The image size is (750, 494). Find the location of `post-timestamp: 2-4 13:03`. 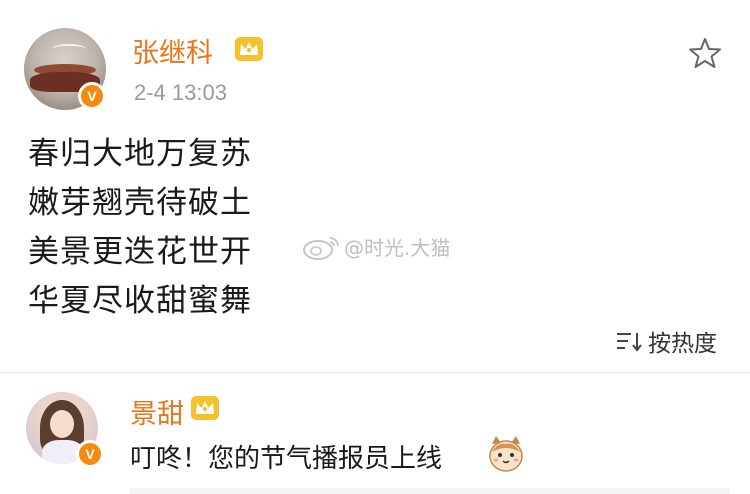

post-timestamp: 2-4 13:03 is located at coordinates (180, 92).